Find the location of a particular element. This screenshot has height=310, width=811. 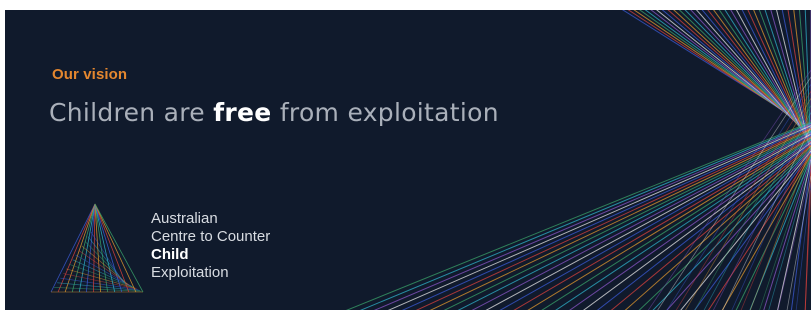

vision-headline: Children are free from exploitation is located at coordinates (274, 112).